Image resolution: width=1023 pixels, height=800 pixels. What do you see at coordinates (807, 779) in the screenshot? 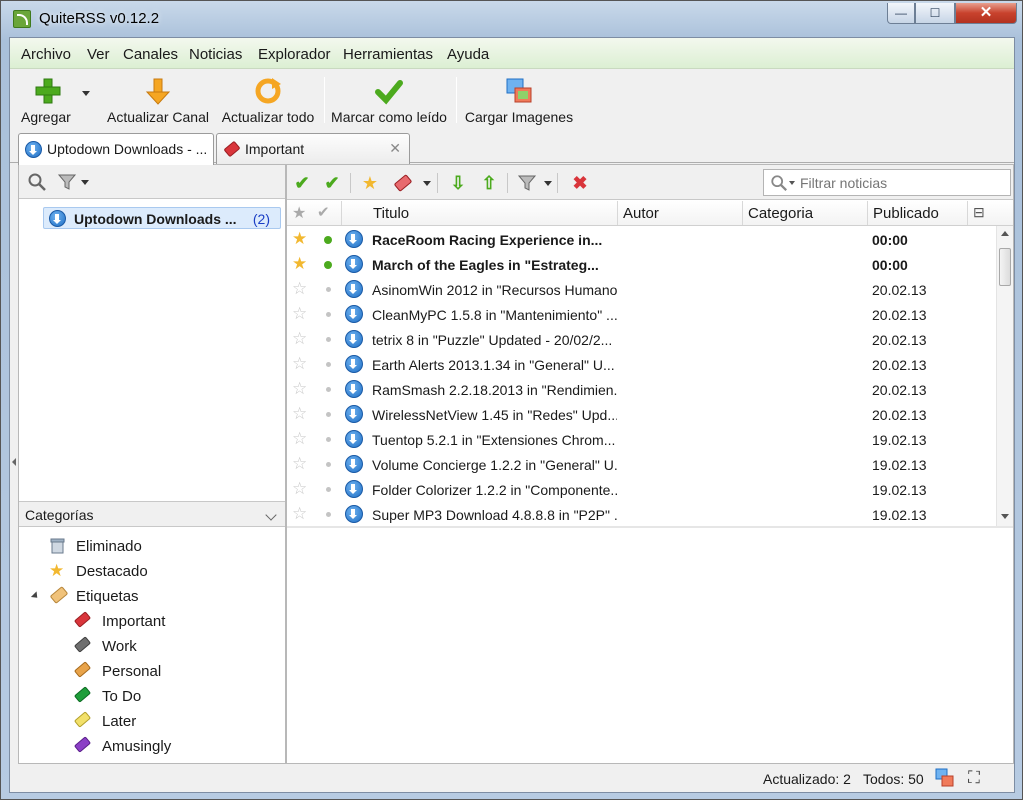
I see `status-updated: Actualizado: 2` at bounding box center [807, 779].